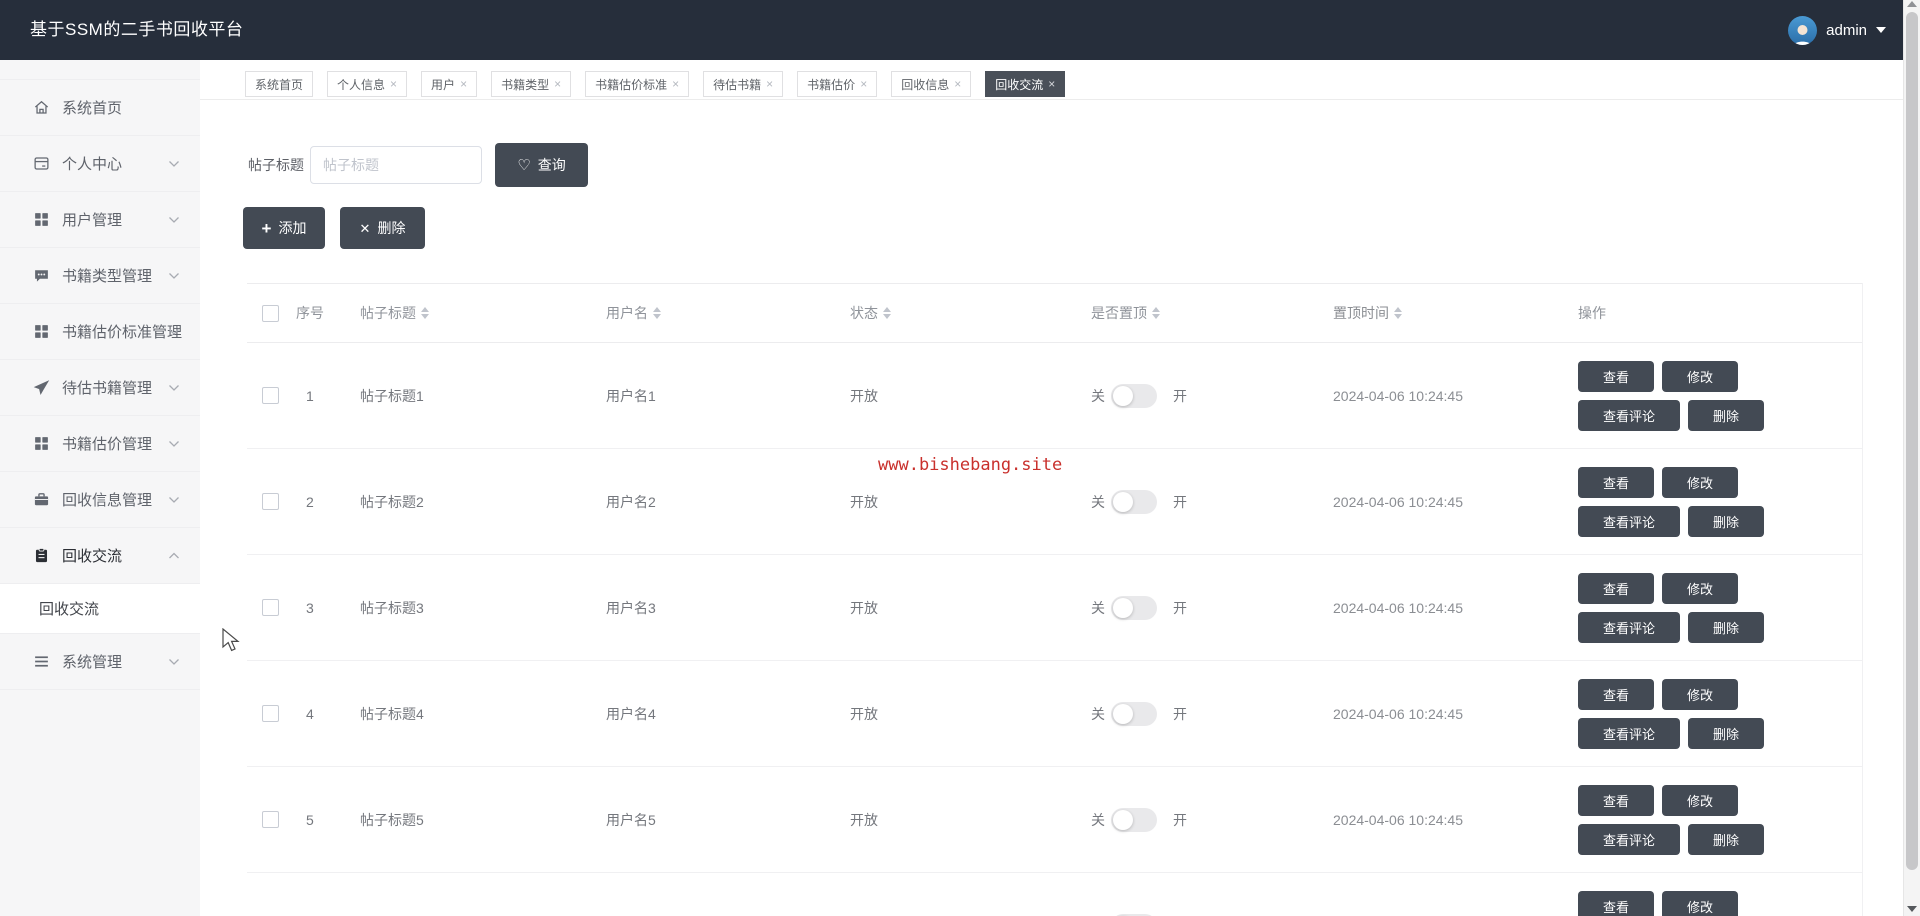 Image resolution: width=1920 pixels, height=916 pixels. Describe the element at coordinates (864, 607) in the screenshot. I see `cell-status: 开放` at that location.